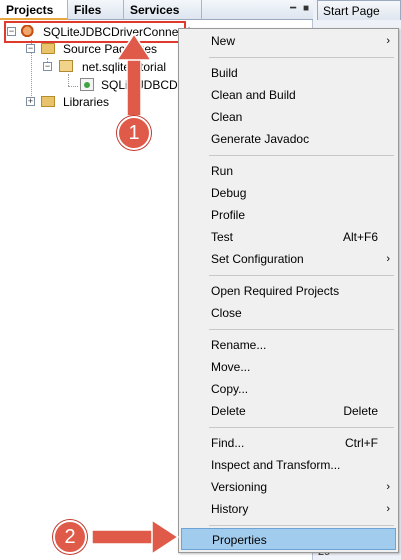 This screenshot has height=560, width=401. Describe the element at coordinates (134, 133) in the screenshot. I see `step-1-badge: 1` at that location.